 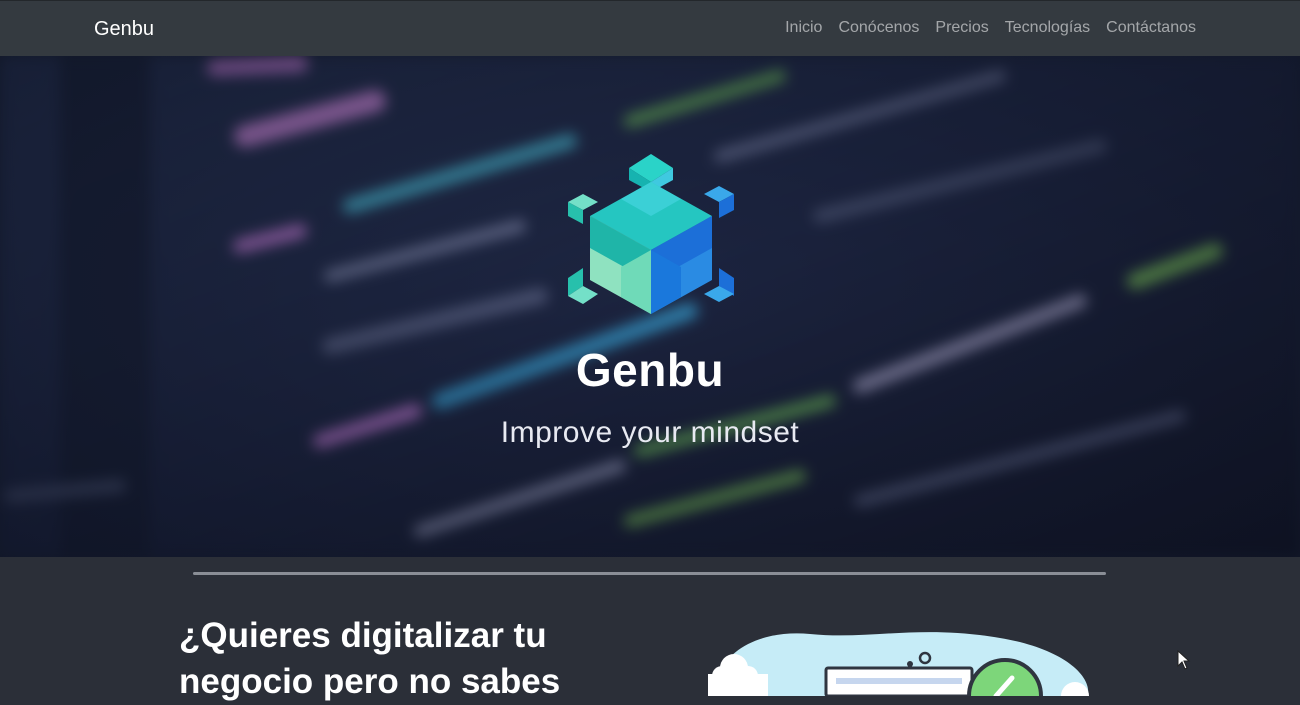 What do you see at coordinates (961, 28) in the screenshot?
I see `nav-link-precios: Precios` at bounding box center [961, 28].